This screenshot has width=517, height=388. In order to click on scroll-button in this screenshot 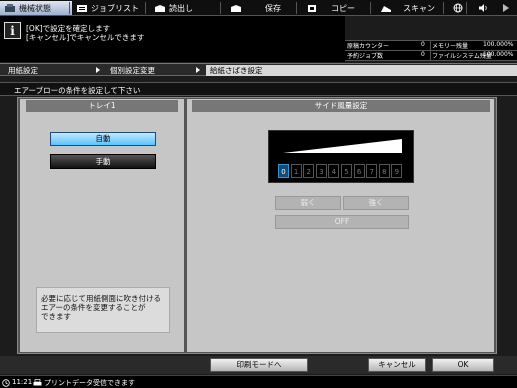, I will do `click(506, 8)`.